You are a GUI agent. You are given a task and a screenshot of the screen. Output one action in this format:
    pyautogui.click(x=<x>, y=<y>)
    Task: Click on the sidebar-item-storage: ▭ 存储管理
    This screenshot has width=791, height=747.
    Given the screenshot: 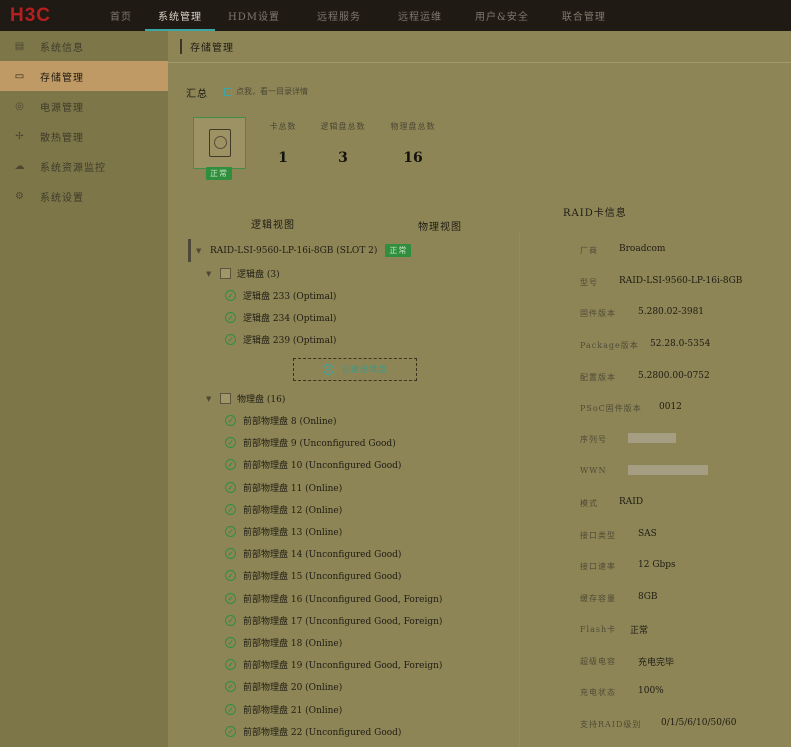 What is the action you would take?
    pyautogui.click(x=84, y=76)
    